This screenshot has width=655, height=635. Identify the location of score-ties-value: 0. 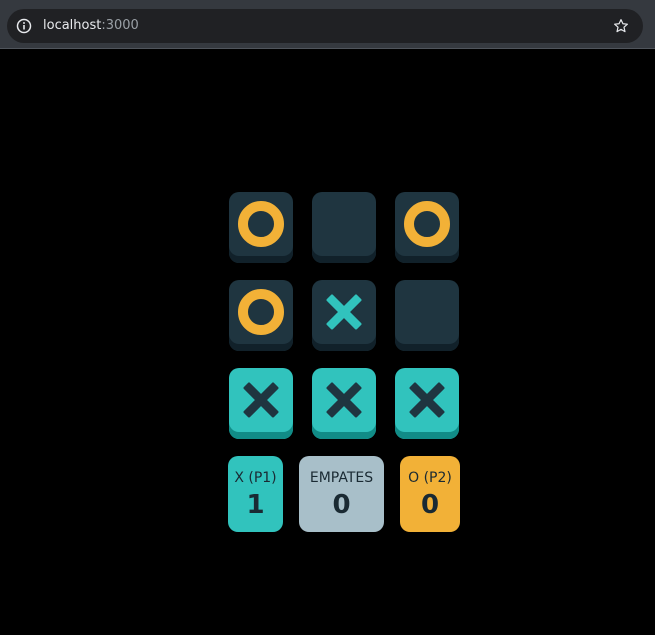
(341, 505).